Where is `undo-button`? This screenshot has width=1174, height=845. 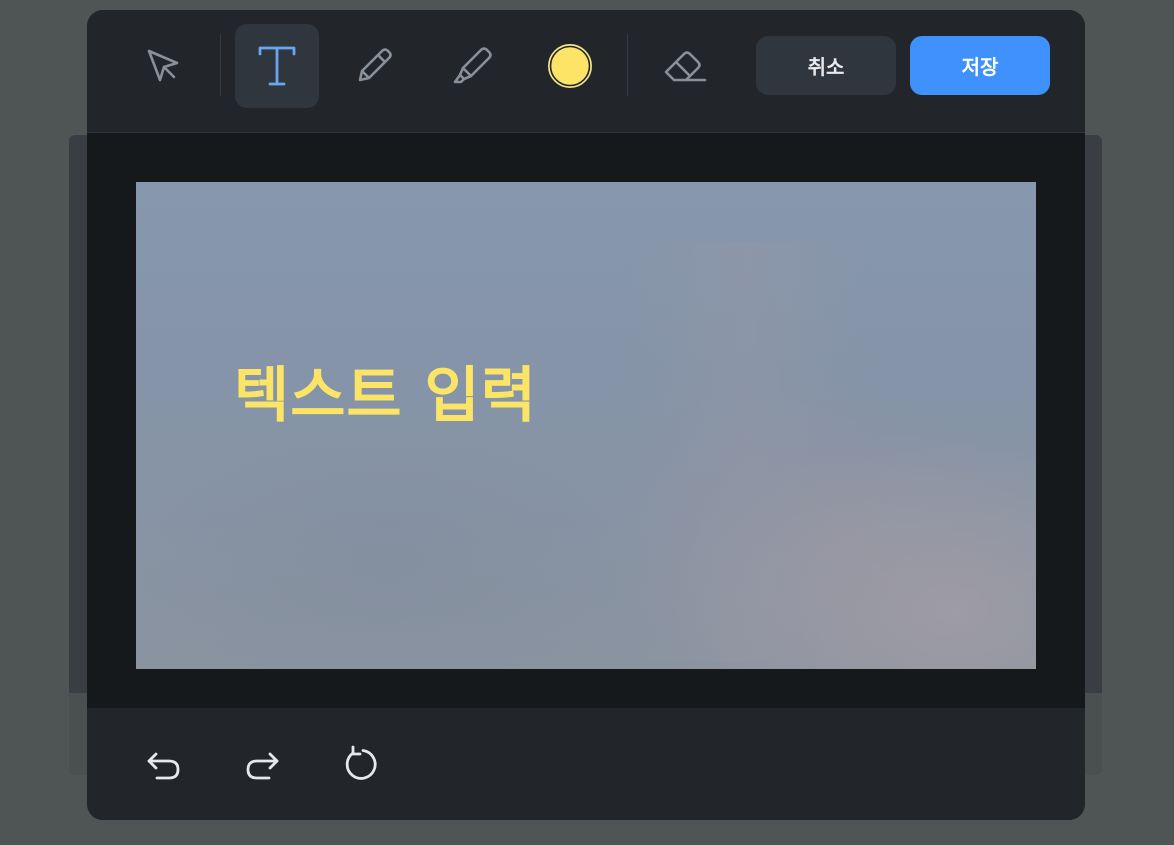 undo-button is located at coordinates (164, 764).